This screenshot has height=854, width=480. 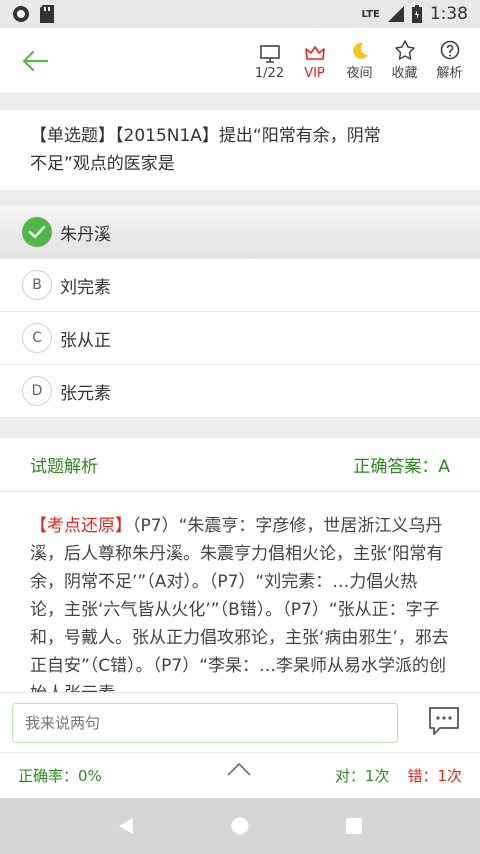 I want to click on option-letter: B, so click(x=37, y=285).